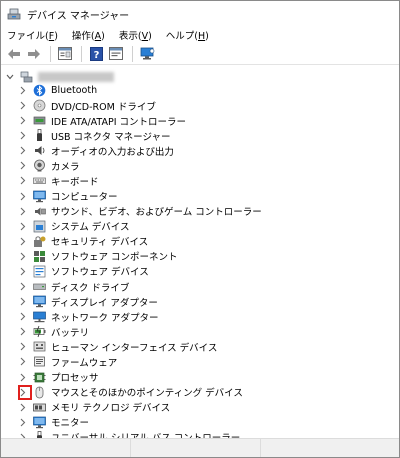  I want to click on help-button: ?, so click(96, 54).